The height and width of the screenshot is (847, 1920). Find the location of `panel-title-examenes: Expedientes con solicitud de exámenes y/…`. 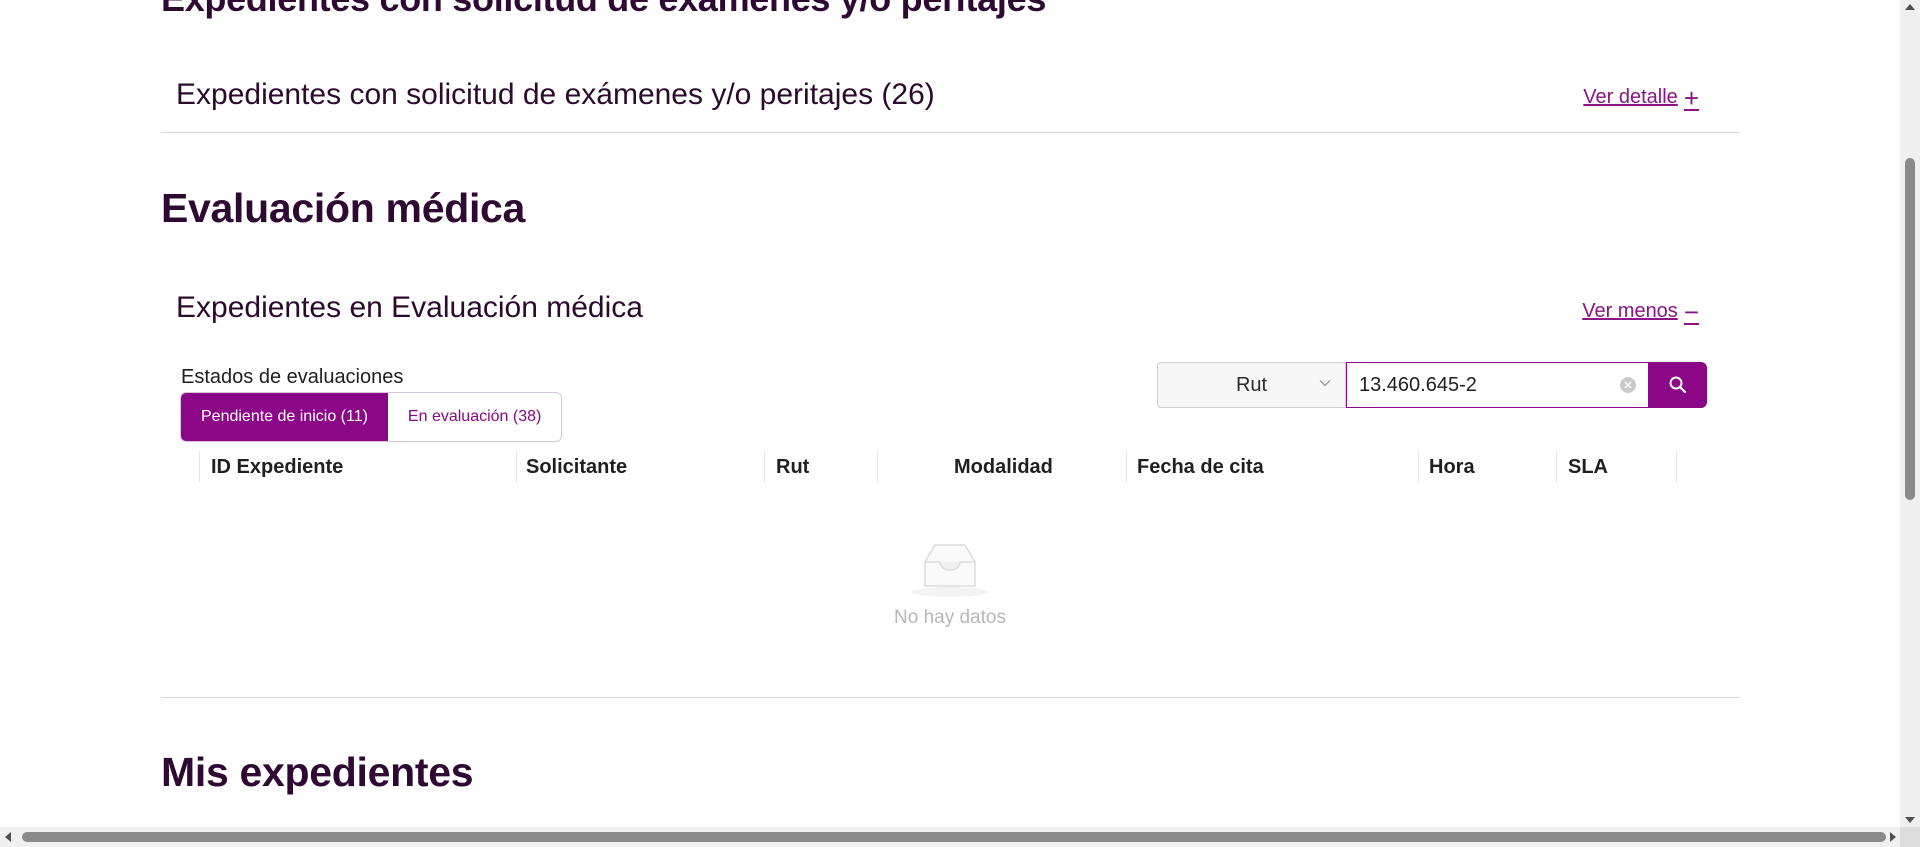

panel-title-examenes: Expedientes con solicitud de exámenes y/… is located at coordinates (555, 94).